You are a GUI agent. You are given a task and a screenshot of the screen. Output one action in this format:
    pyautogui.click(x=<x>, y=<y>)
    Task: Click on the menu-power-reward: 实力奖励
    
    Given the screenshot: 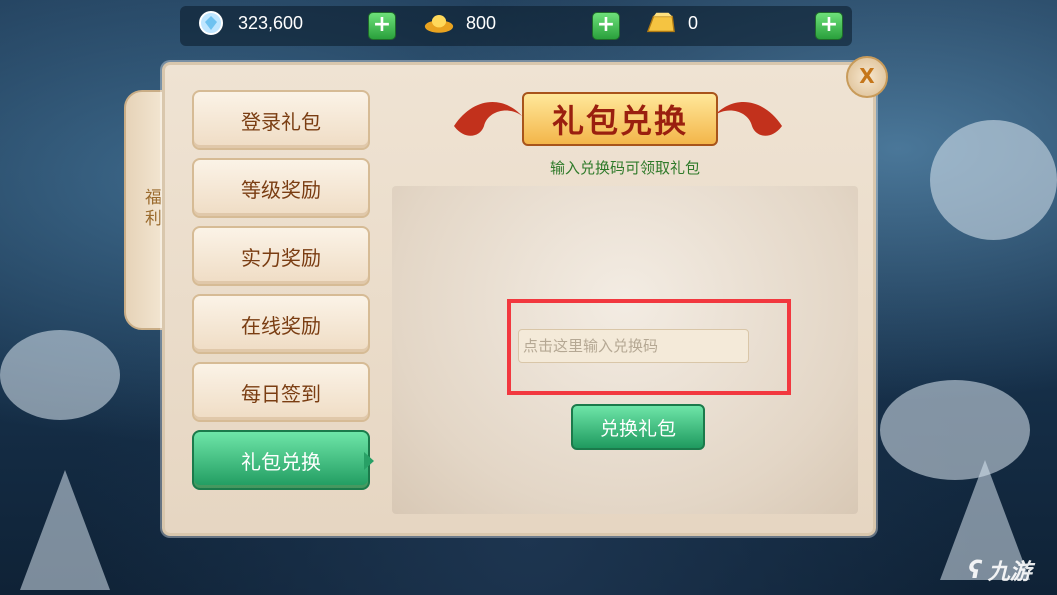 What is the action you would take?
    pyautogui.click(x=281, y=256)
    